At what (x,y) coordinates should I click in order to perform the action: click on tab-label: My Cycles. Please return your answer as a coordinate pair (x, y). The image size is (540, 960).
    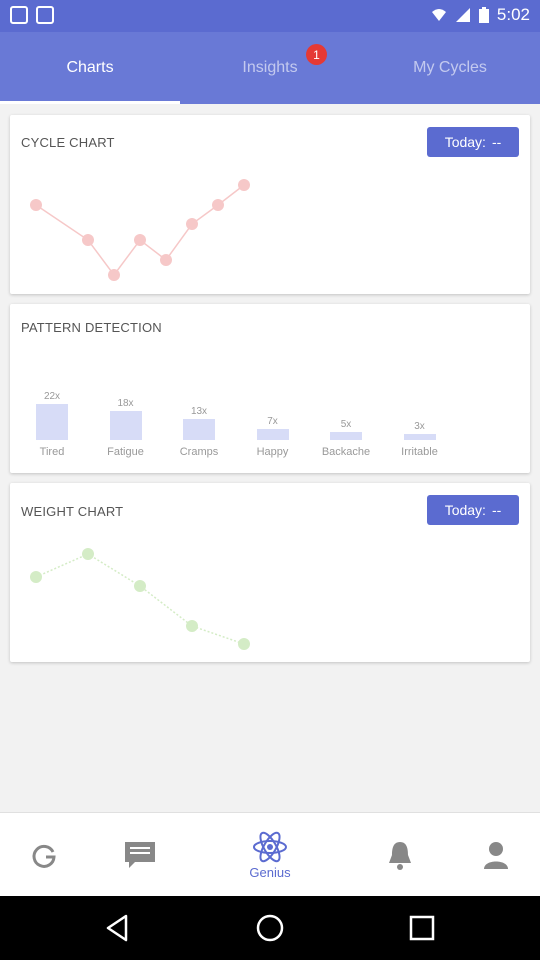
    Looking at the image, I should click on (450, 67).